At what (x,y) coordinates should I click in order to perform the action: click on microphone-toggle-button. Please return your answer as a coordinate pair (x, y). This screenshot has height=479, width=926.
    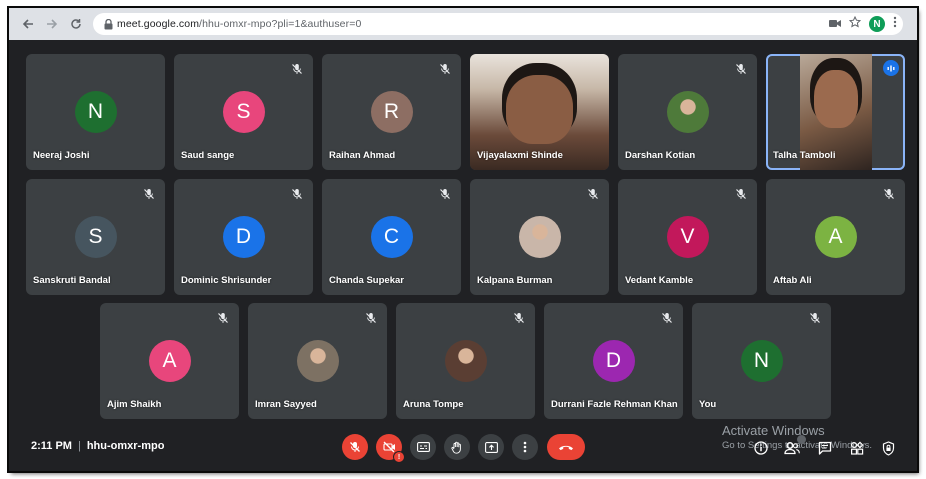
    Looking at the image, I should click on (355, 447).